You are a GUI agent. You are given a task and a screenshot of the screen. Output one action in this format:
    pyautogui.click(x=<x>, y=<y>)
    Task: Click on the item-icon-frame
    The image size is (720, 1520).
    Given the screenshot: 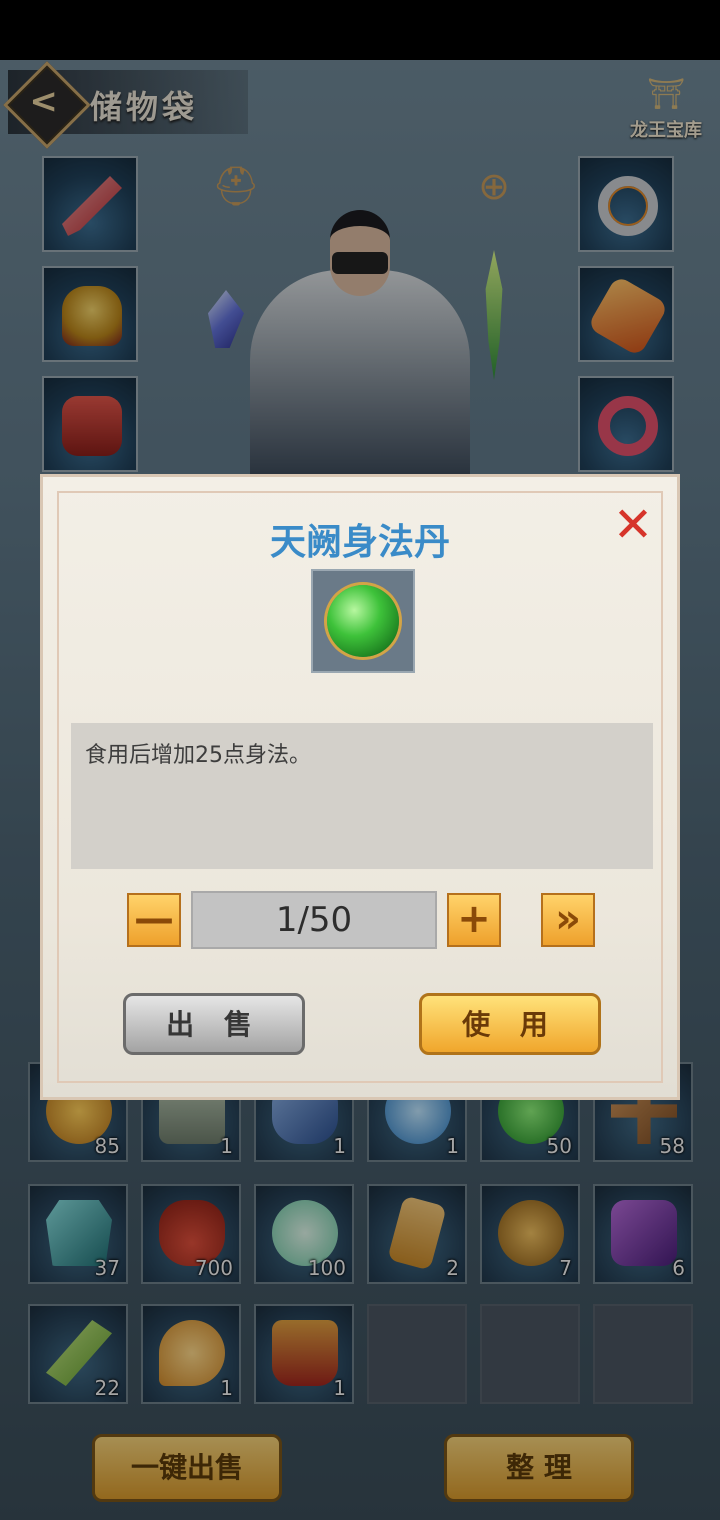 What is the action you would take?
    pyautogui.click(x=363, y=621)
    